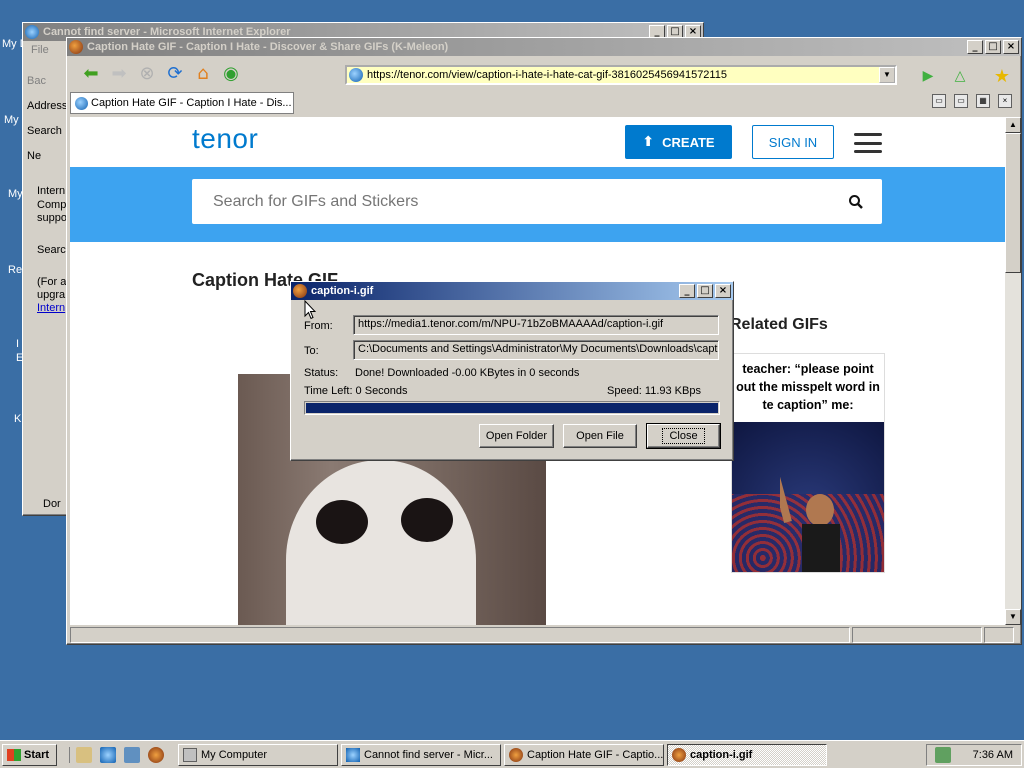  I want to click on scroll-thumb, so click(1013, 203).